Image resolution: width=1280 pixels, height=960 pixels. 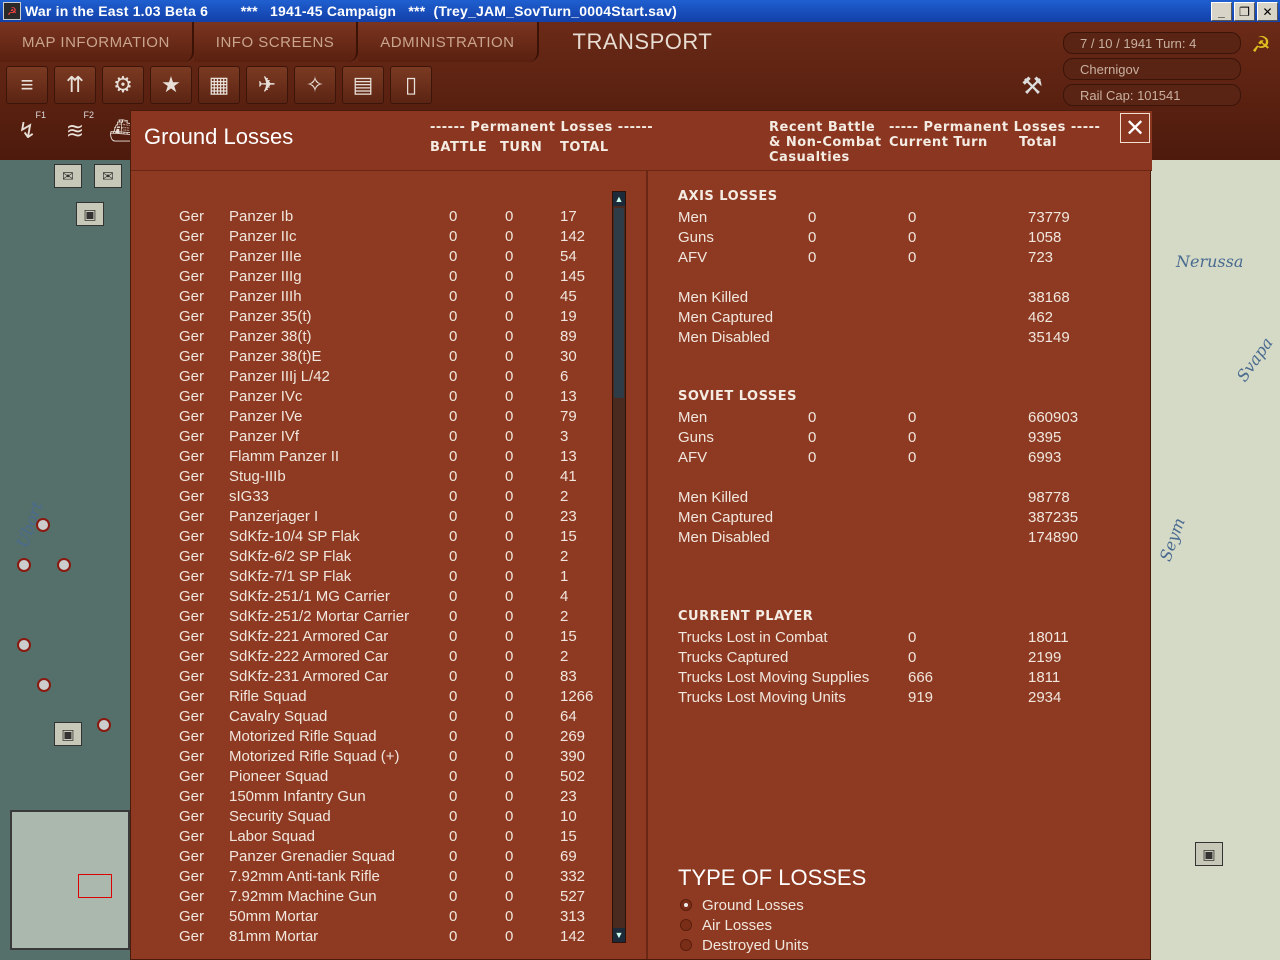 What do you see at coordinates (363, 85) in the screenshot?
I see `railcar-icon: ▤` at bounding box center [363, 85].